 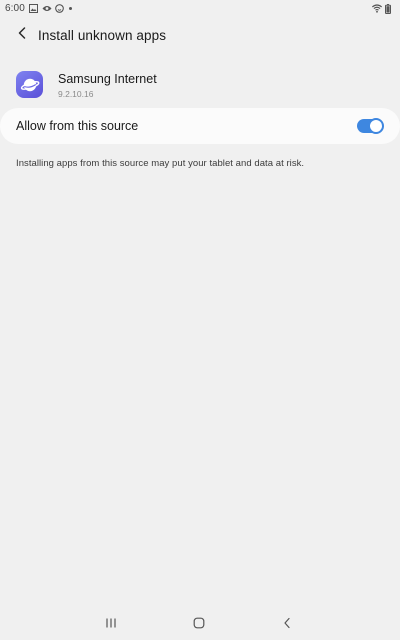 I want to click on back-button, so click(x=22, y=35).